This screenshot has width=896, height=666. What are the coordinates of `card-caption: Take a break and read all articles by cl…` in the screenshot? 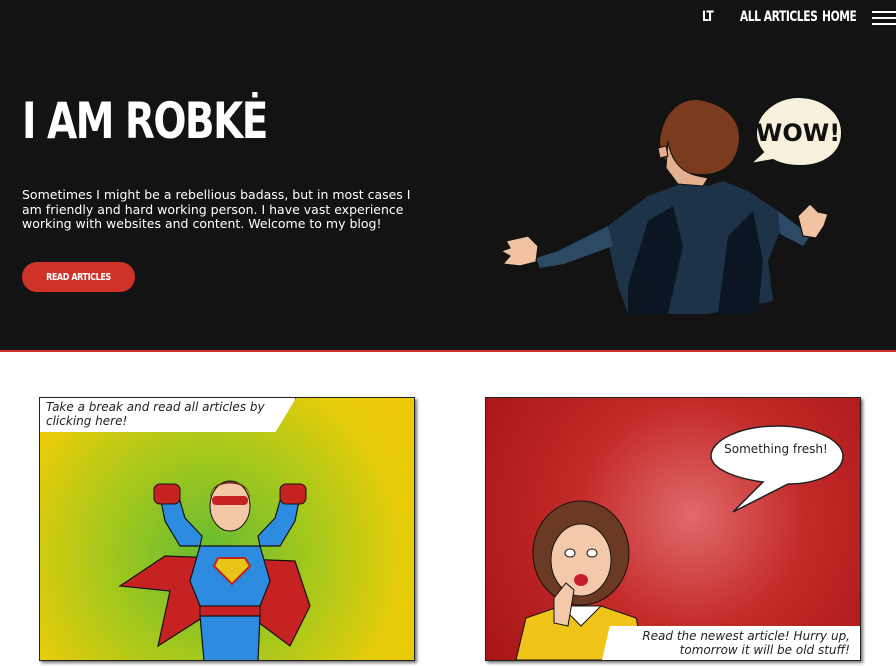 It's located at (168, 415).